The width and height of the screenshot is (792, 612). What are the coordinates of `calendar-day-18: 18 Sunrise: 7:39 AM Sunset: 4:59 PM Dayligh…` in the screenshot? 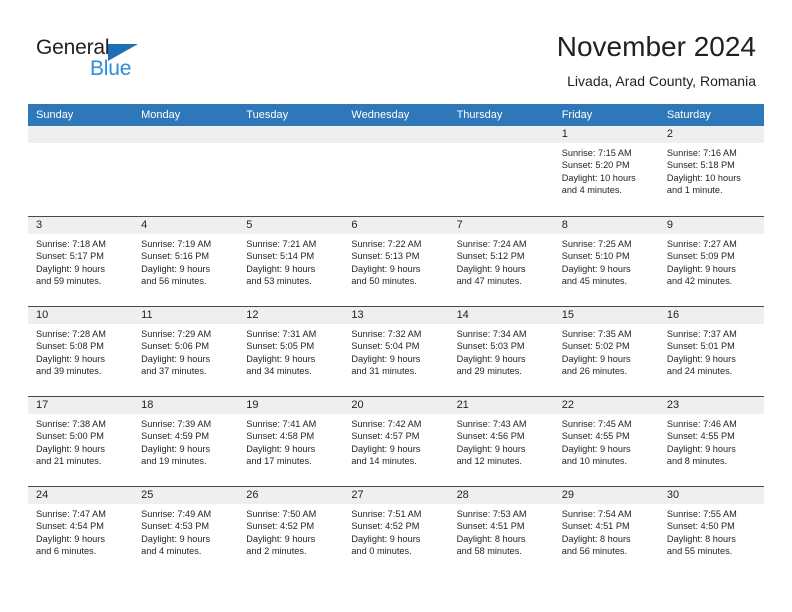 It's located at (186, 441).